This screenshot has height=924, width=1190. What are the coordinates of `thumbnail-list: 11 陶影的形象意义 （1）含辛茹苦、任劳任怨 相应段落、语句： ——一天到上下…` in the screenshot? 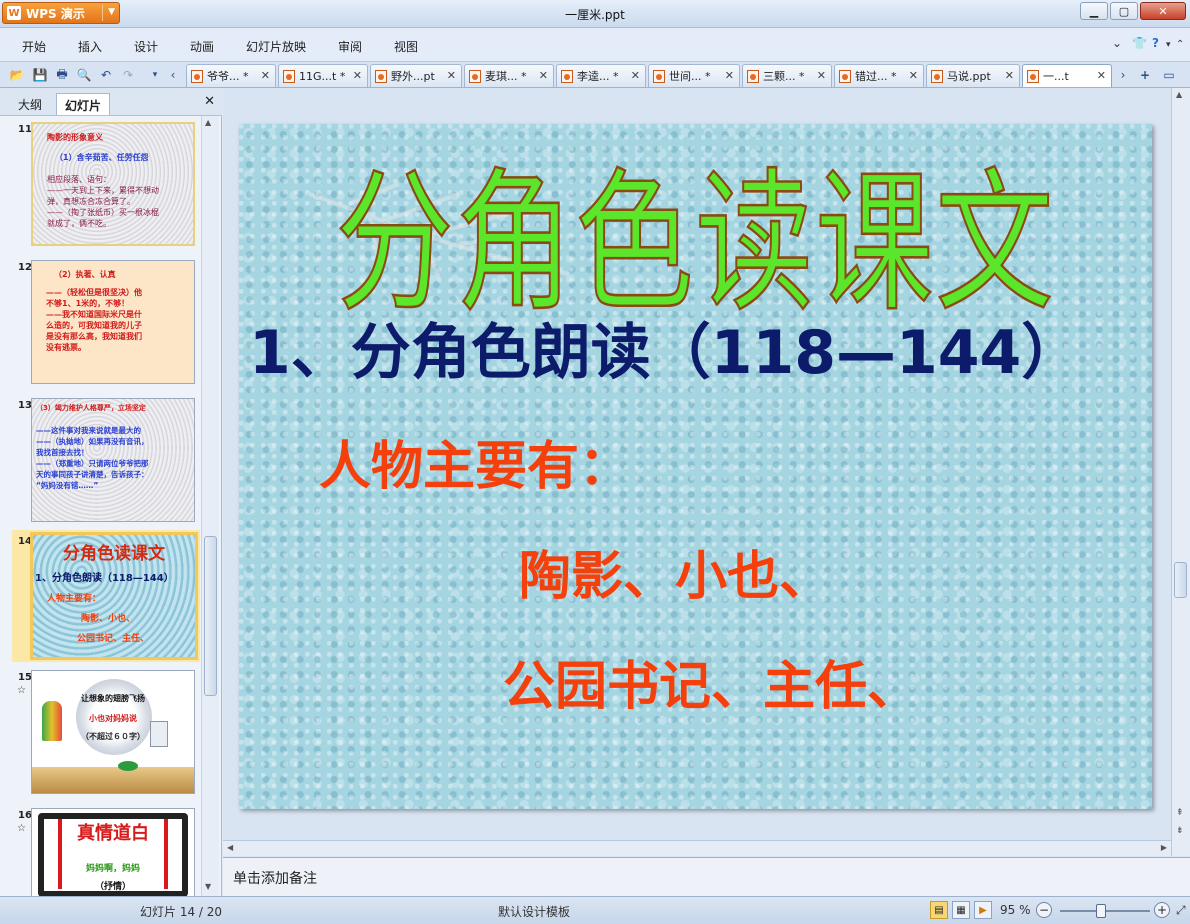 It's located at (100, 506).